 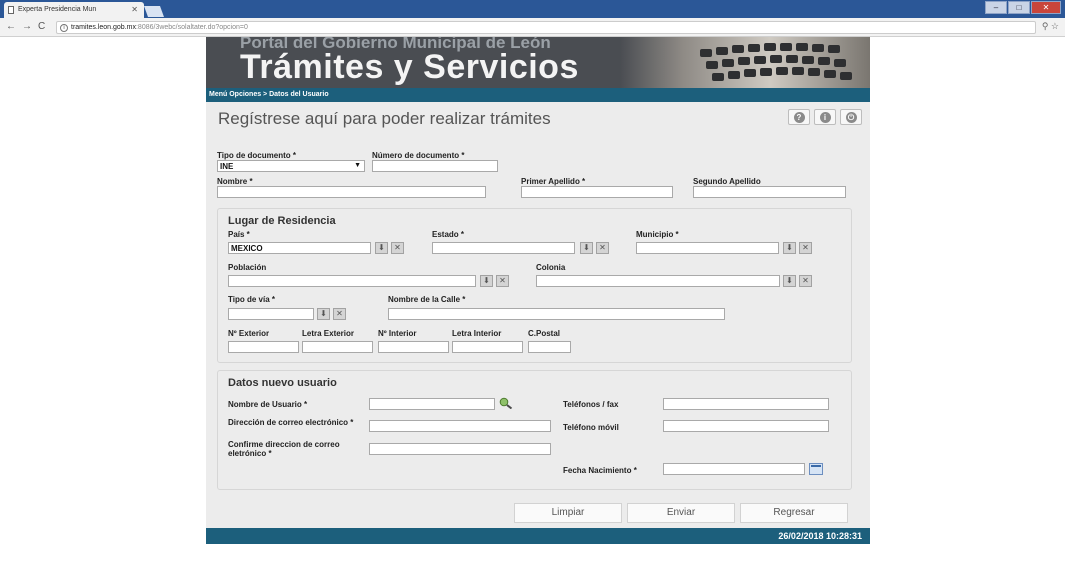 What do you see at coordinates (746, 404) in the screenshot?
I see `telefonos-input` at bounding box center [746, 404].